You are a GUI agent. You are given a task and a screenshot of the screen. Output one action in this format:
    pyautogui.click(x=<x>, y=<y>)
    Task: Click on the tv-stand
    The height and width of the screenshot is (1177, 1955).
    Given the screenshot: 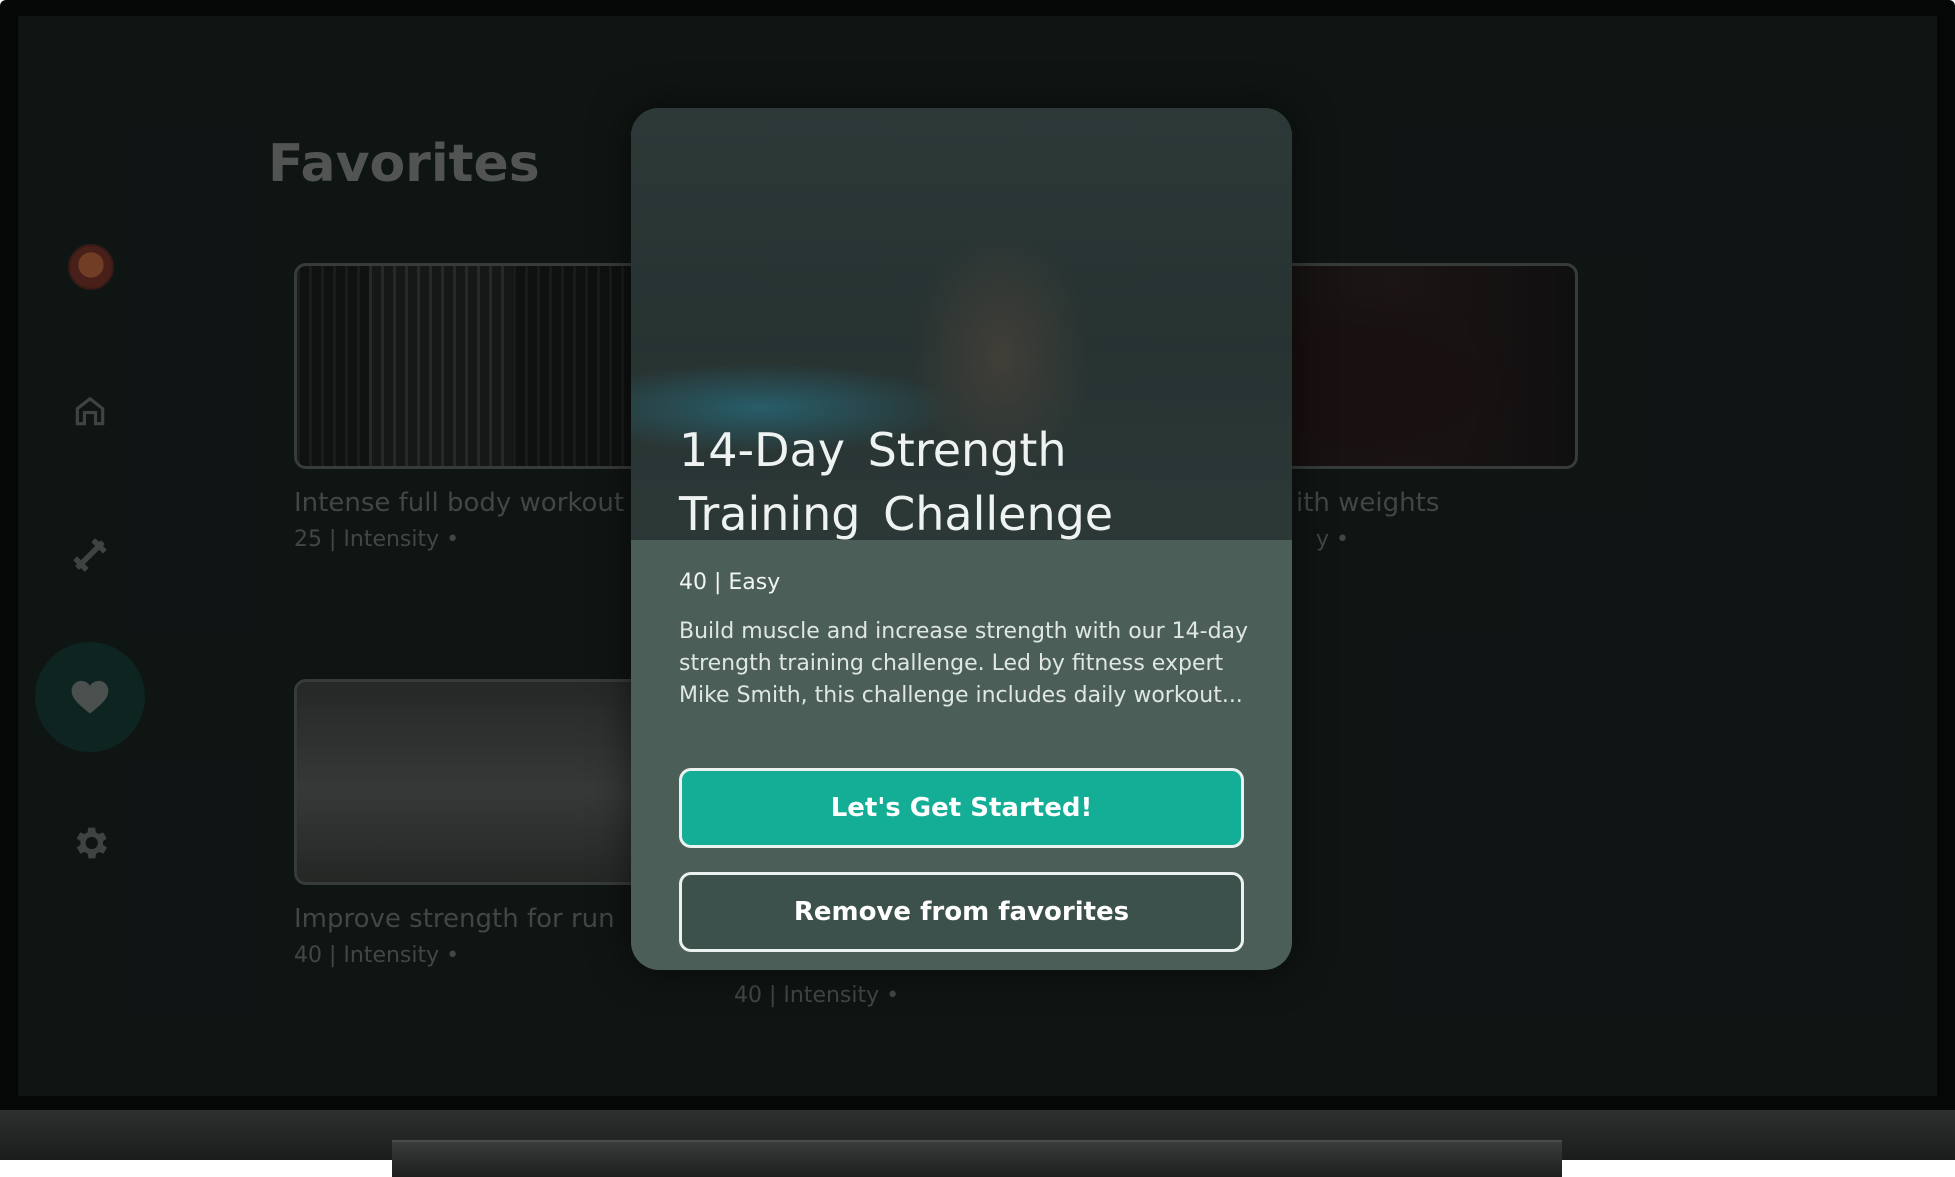 What is the action you would take?
    pyautogui.click(x=977, y=1158)
    